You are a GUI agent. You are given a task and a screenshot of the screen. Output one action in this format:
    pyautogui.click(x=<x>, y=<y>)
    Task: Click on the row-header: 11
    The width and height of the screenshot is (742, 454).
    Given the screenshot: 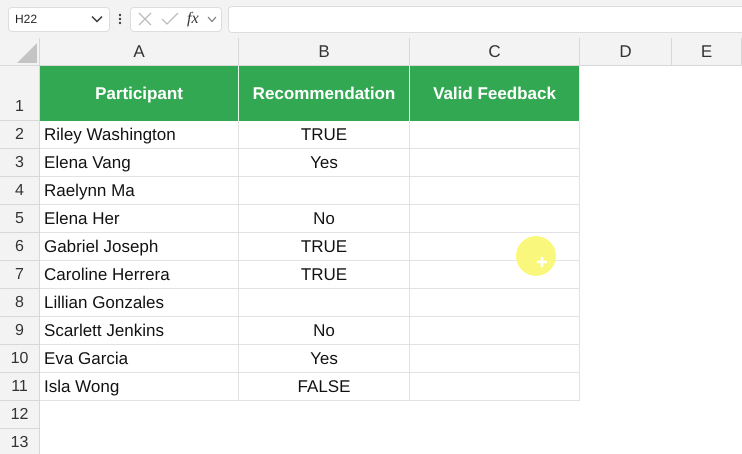 What is the action you would take?
    pyautogui.click(x=20, y=387)
    